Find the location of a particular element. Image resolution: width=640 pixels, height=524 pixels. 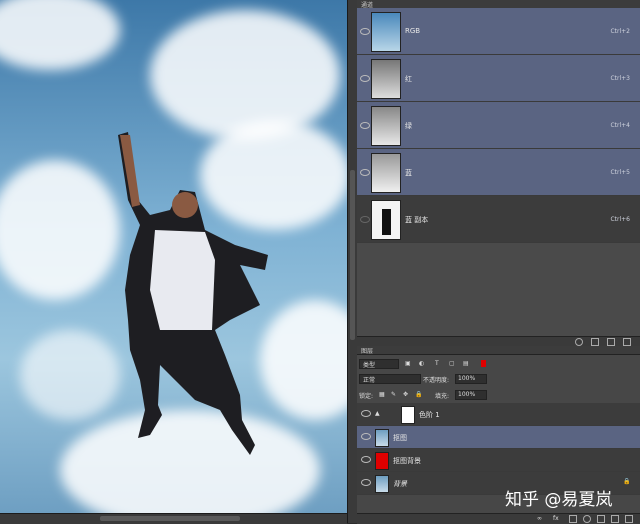

channels-footer is located at coordinates (498, 341).